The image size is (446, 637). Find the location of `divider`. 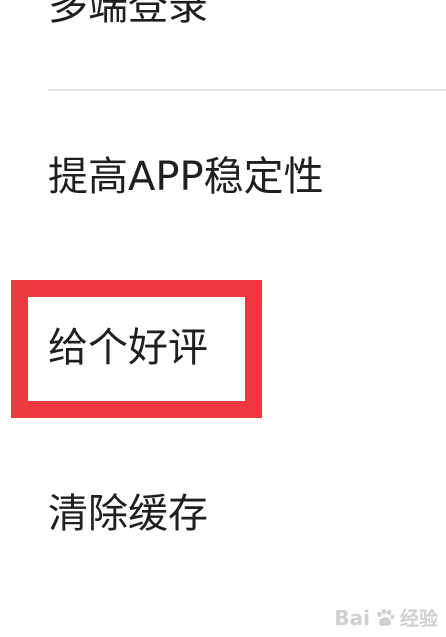

divider is located at coordinates (247, 90).